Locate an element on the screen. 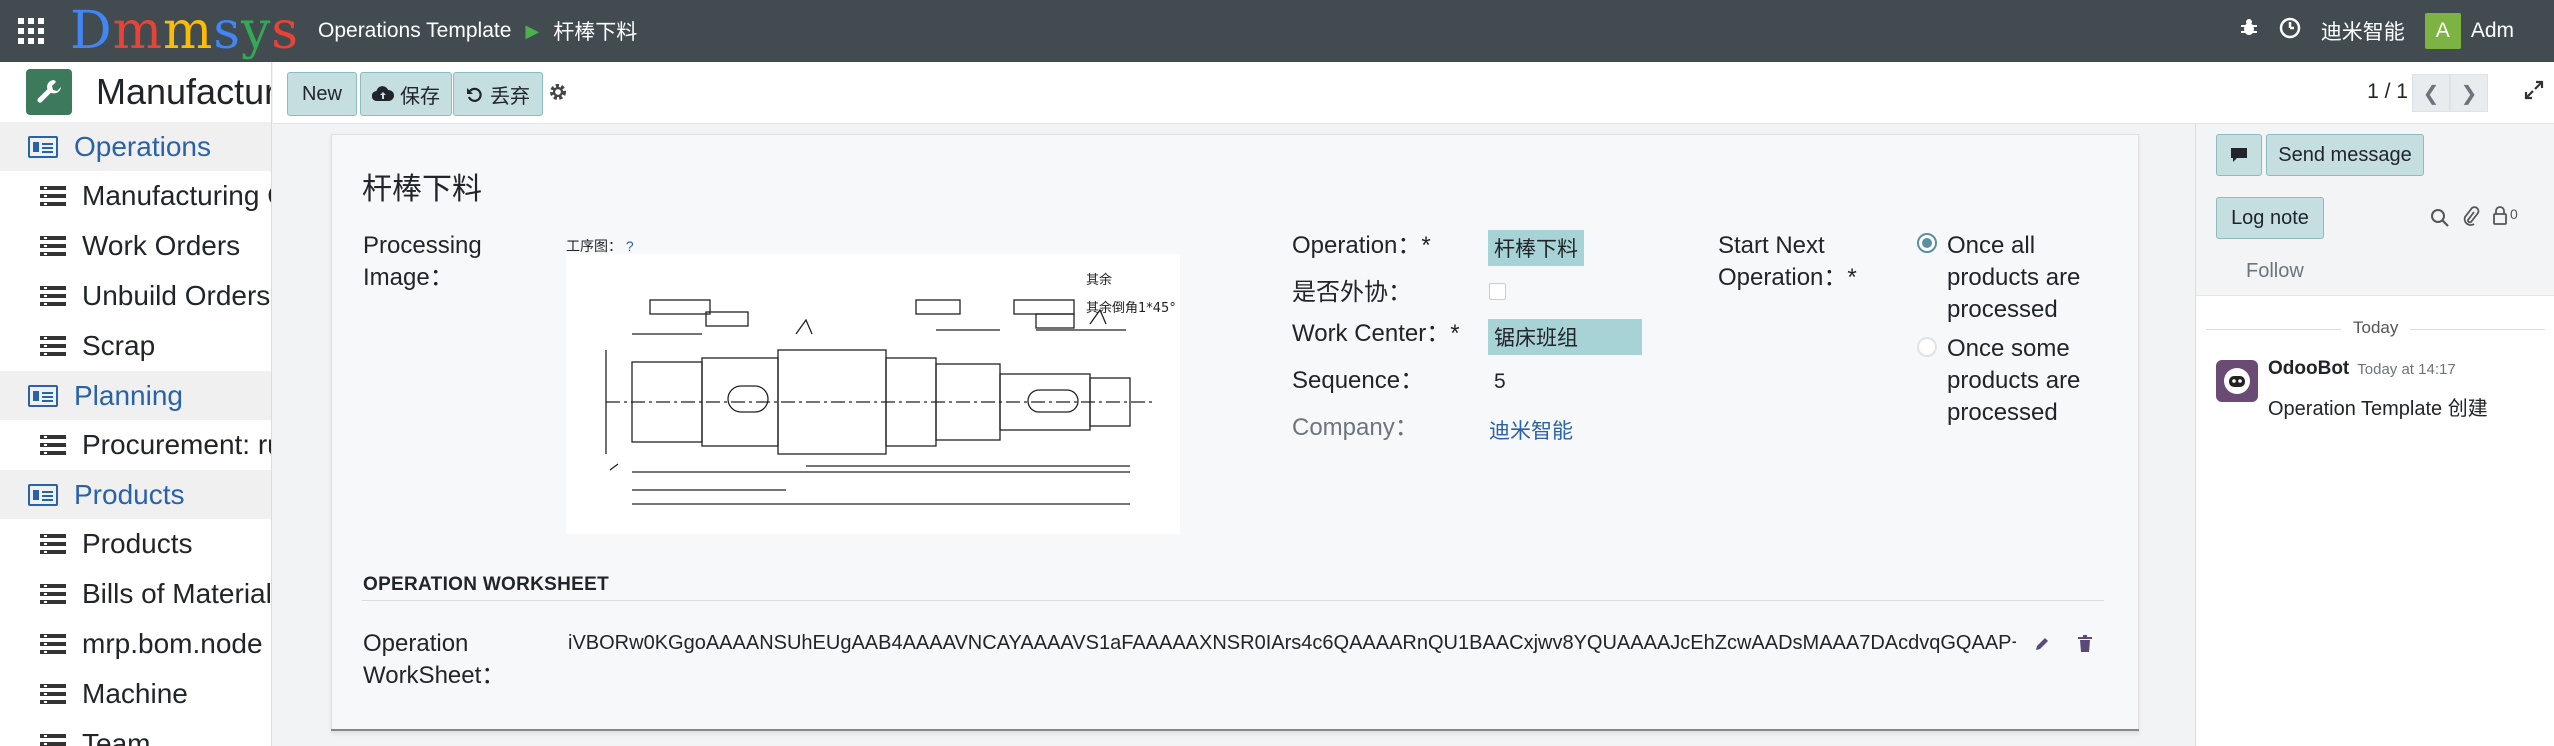 The image size is (2554, 746). sidebar-item-label: Scrap is located at coordinates (119, 345).